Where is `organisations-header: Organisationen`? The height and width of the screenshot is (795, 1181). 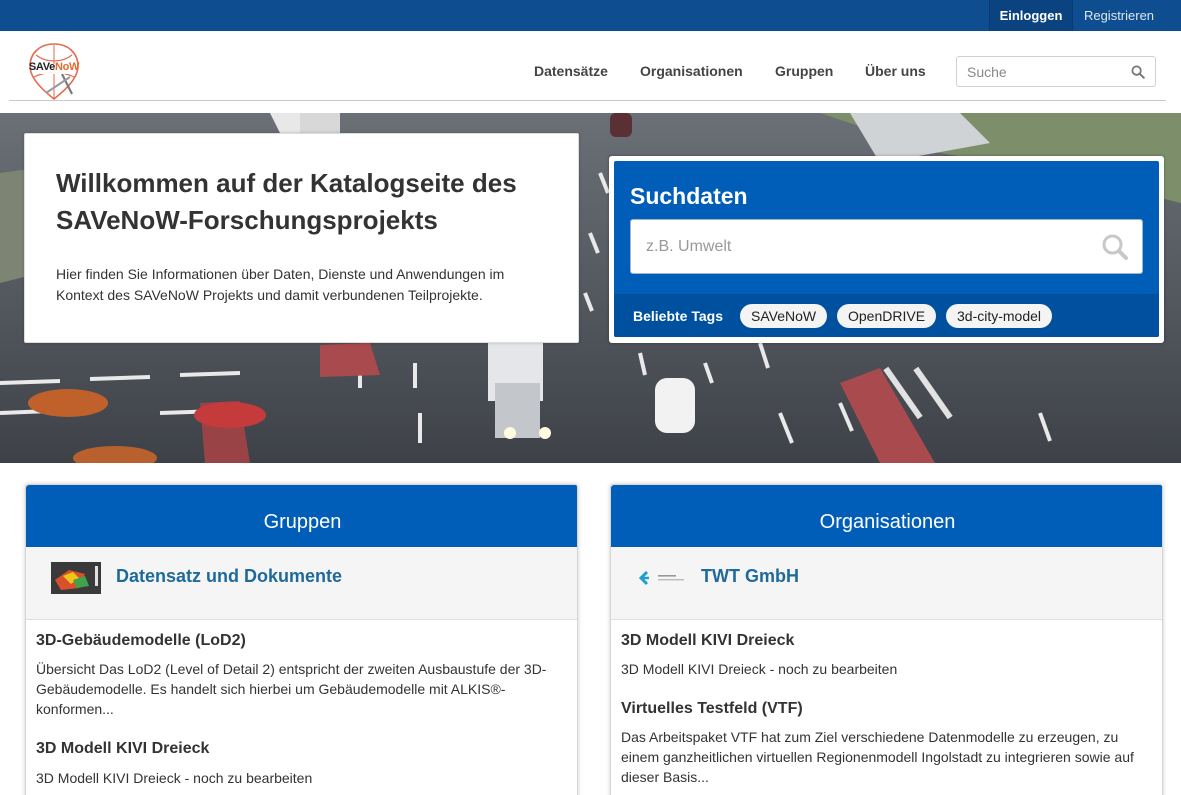
organisations-header: Organisationen is located at coordinates (886, 516).